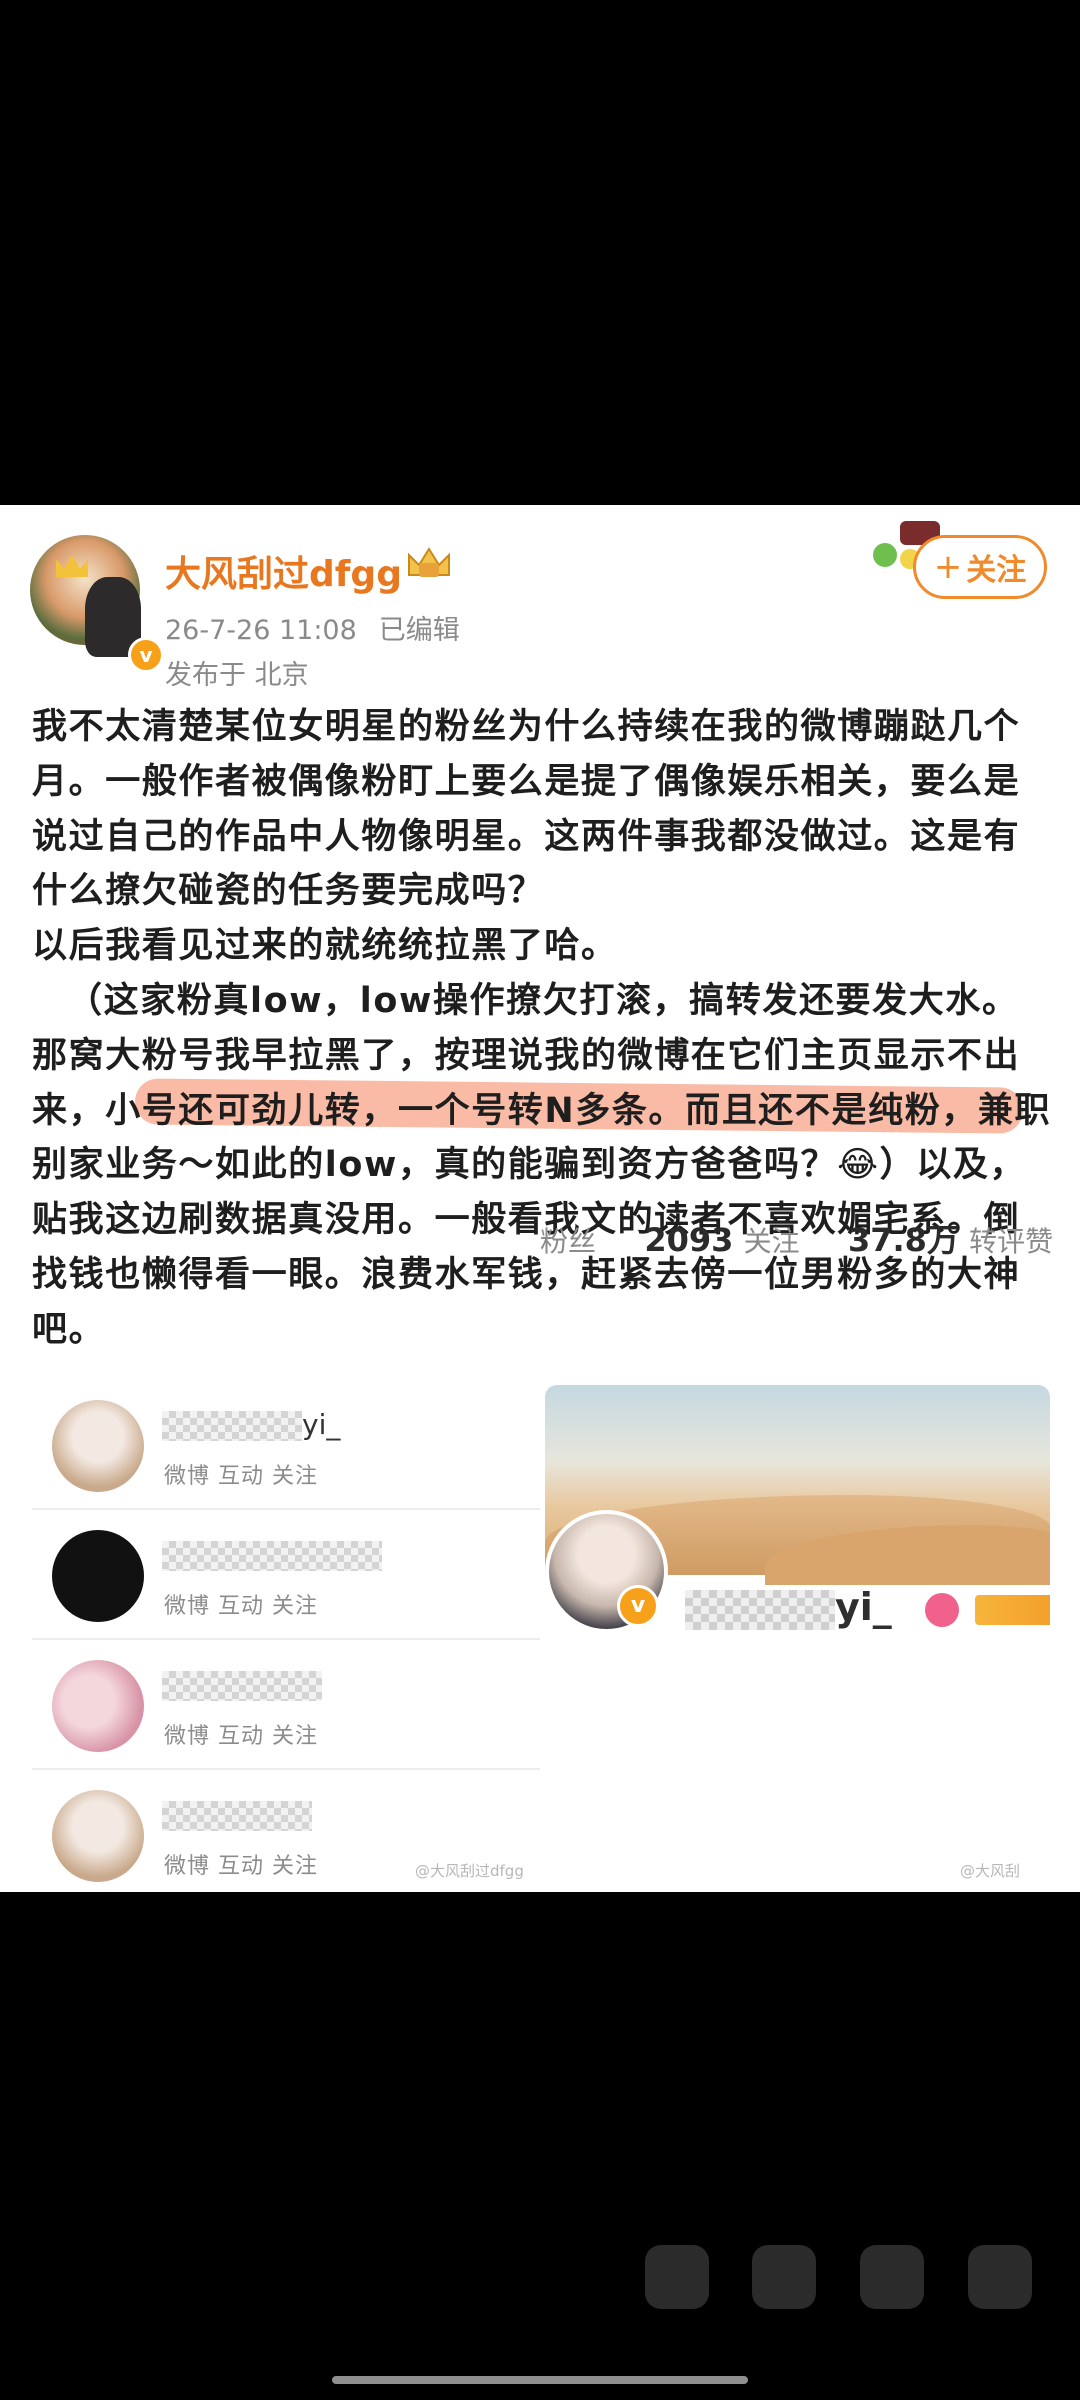  Describe the element at coordinates (540, 2380) in the screenshot. I see `home-indicator` at that location.